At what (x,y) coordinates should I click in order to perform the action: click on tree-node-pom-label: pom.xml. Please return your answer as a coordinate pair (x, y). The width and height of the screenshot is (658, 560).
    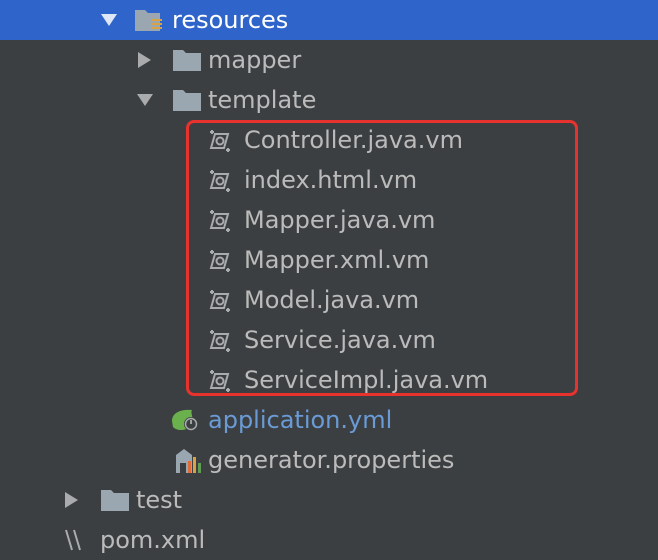
    Looking at the image, I should click on (153, 540).